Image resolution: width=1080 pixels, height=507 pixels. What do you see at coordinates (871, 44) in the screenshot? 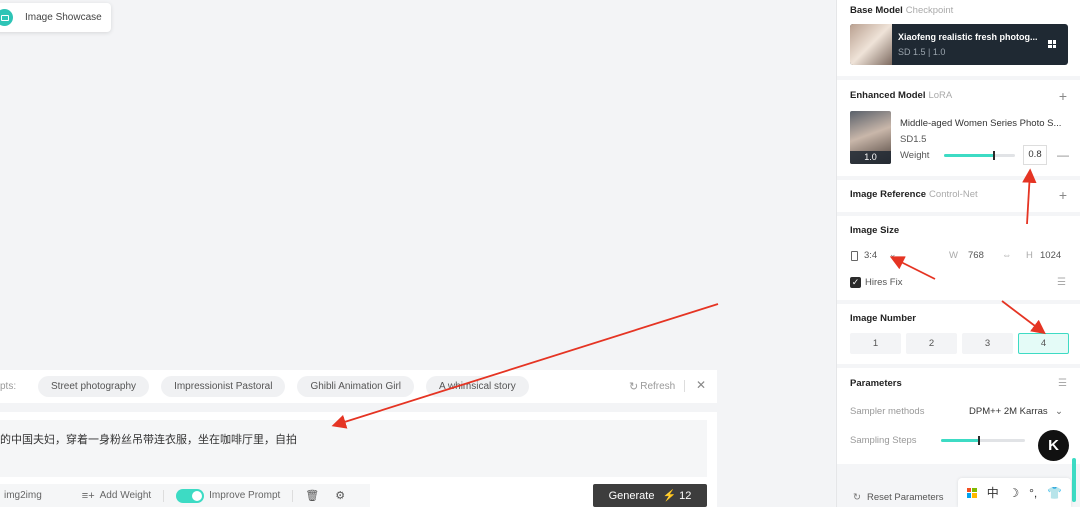
I see `model-thumbnail` at bounding box center [871, 44].